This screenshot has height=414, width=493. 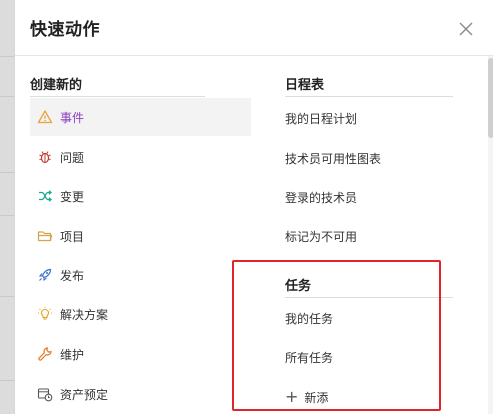 What do you see at coordinates (72, 236) in the screenshot?
I see `create-project-label: 项目` at bounding box center [72, 236].